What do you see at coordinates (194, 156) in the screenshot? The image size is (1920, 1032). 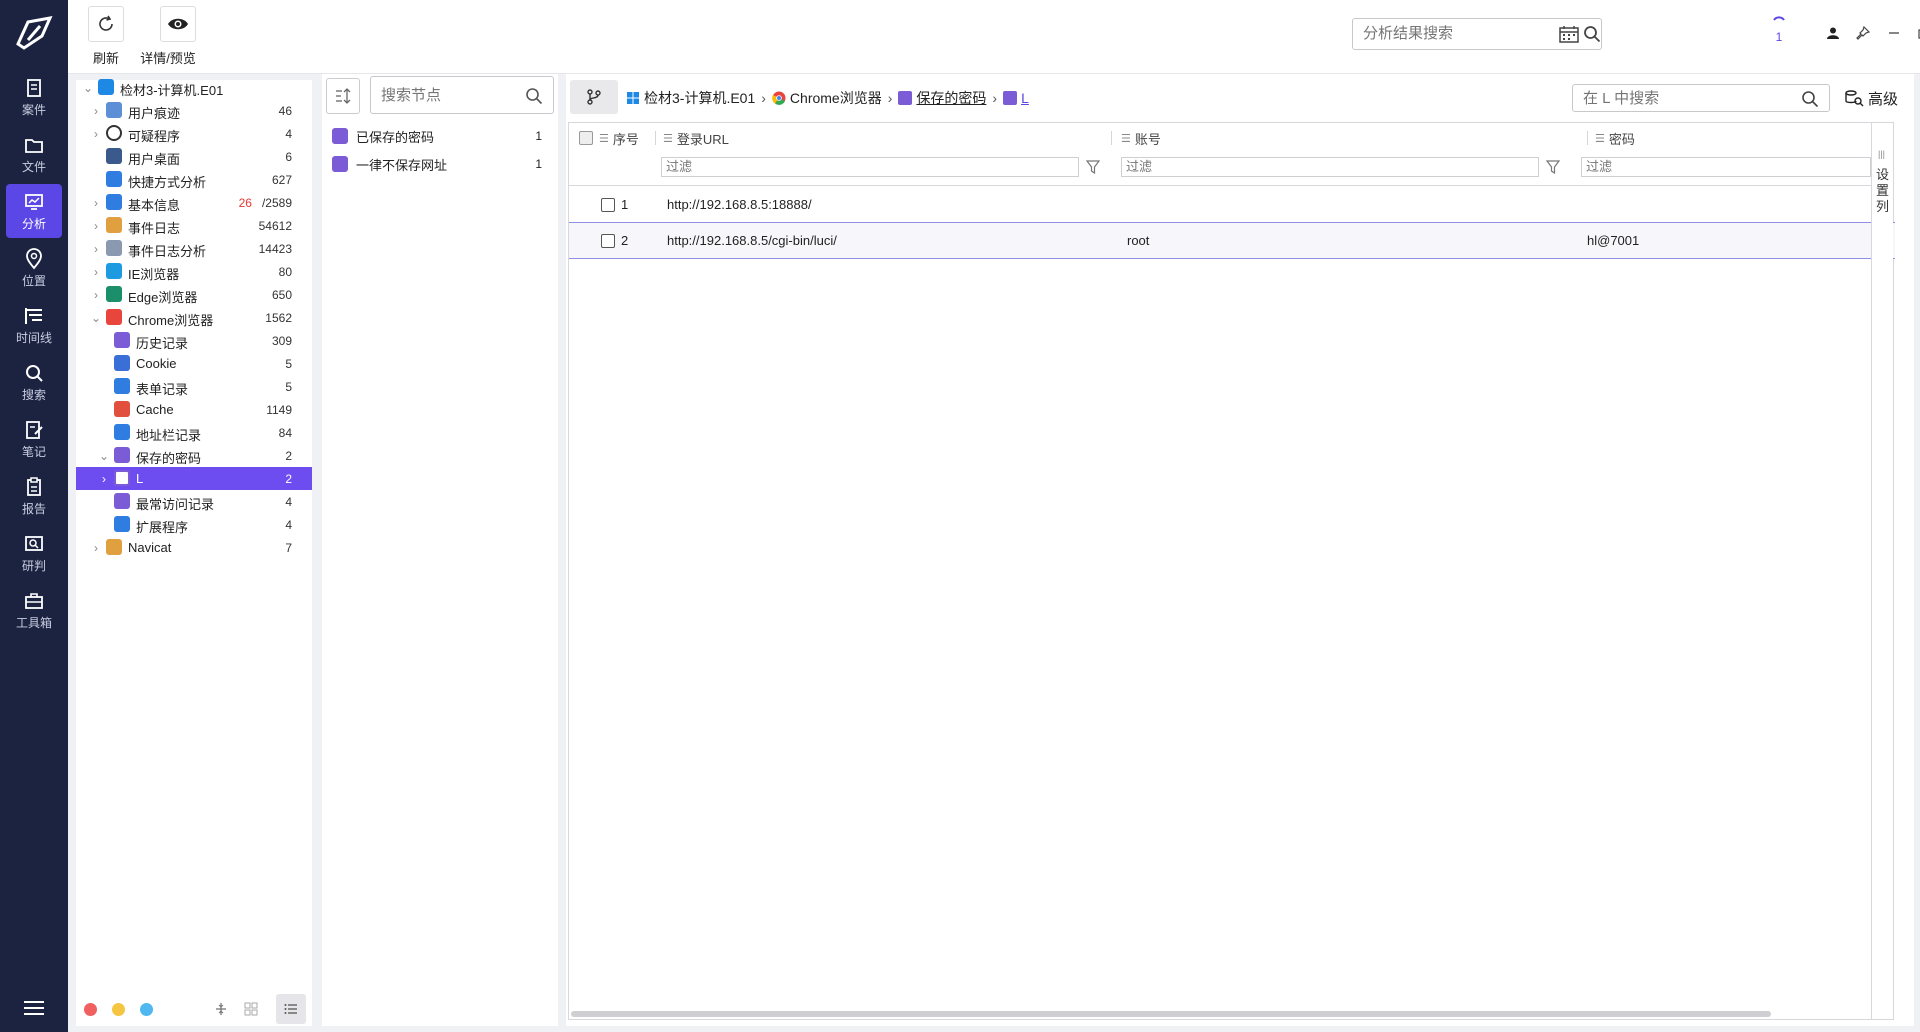 I see `tree-item: 用户桌面 6` at bounding box center [194, 156].